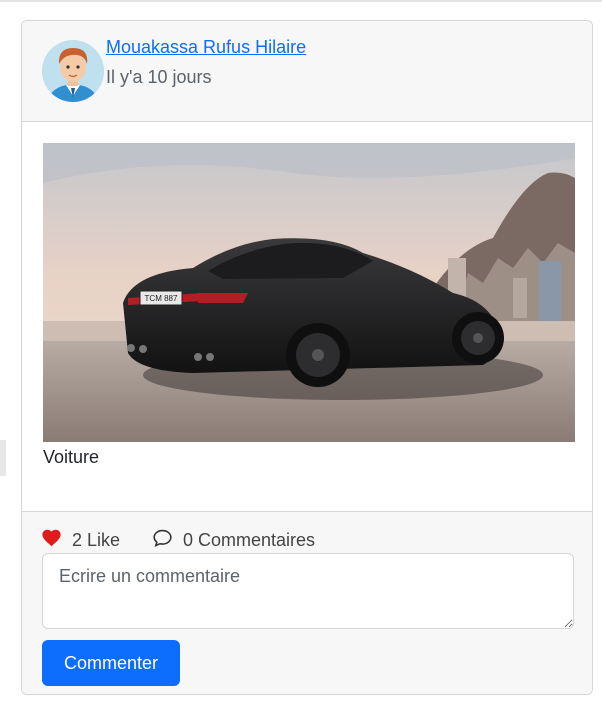 The width and height of the screenshot is (602, 707). I want to click on heart-icon, so click(51, 540).